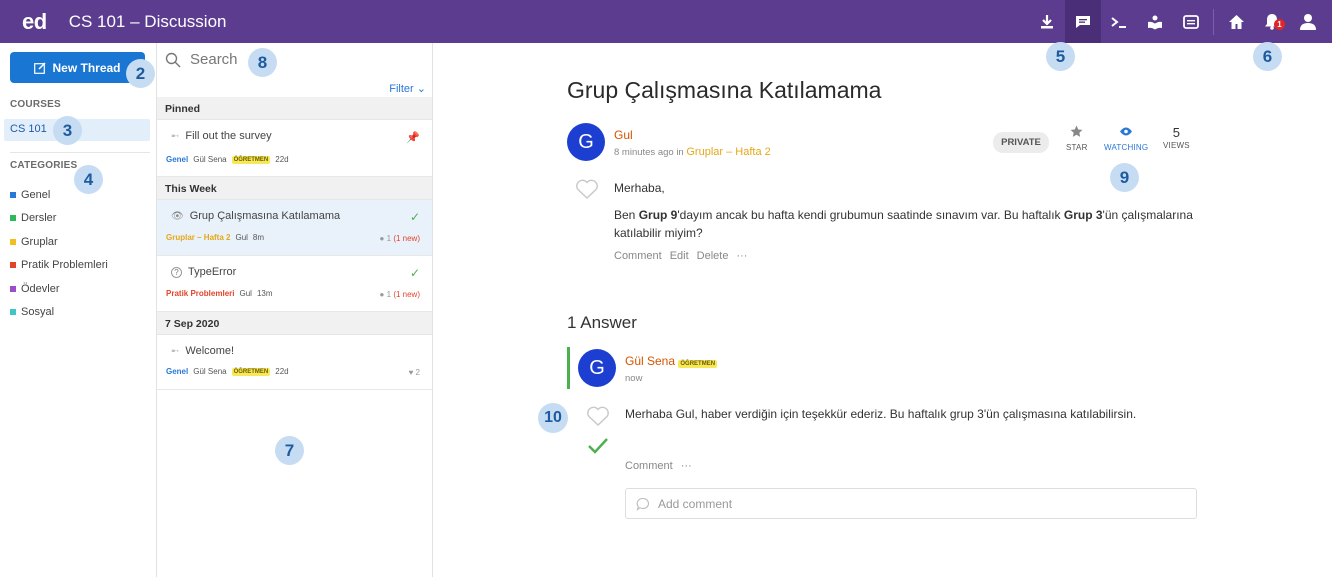 The image size is (1332, 577). I want to click on thread-category: Pratik Problemleri, so click(200, 293).